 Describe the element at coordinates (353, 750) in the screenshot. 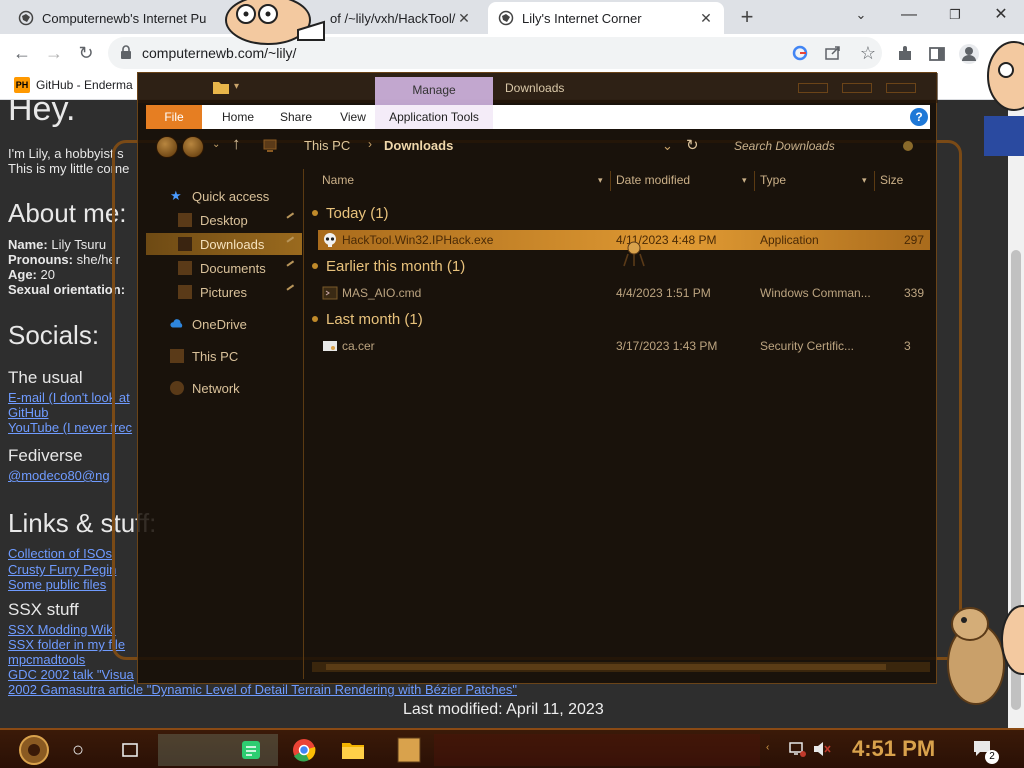

I see `file-explorer-taskbar-icon` at that location.